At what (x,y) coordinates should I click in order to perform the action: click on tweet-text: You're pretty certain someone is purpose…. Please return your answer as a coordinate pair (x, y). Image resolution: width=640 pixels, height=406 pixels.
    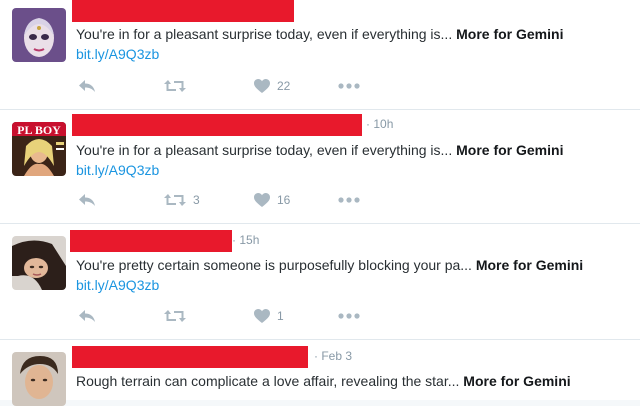
    Looking at the image, I should click on (351, 275).